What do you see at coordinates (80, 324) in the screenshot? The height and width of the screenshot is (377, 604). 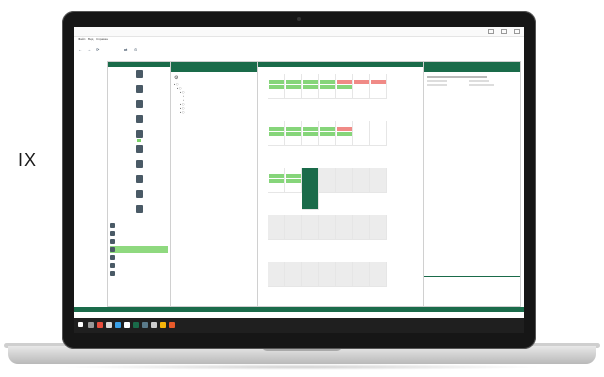 I see `start-icon` at bounding box center [80, 324].